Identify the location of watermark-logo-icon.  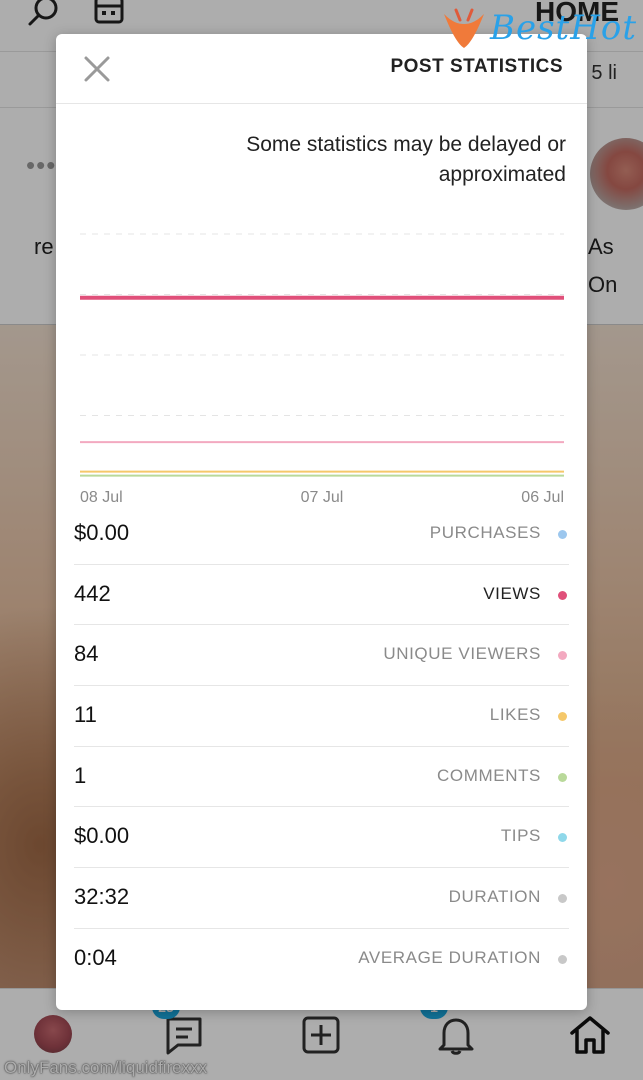
(464, 28).